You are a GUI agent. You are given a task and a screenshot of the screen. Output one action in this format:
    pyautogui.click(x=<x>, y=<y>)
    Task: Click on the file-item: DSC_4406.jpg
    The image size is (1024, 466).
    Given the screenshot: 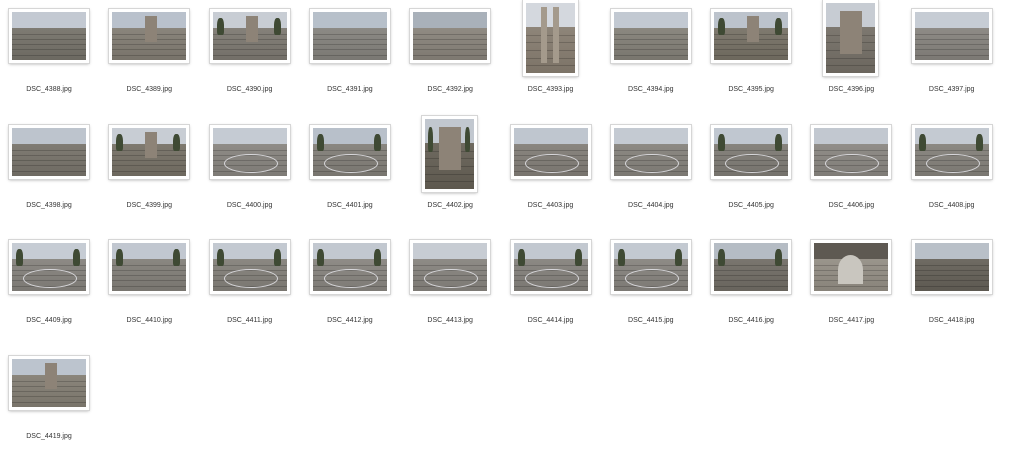 What is the action you would take?
    pyautogui.click(x=851, y=174)
    